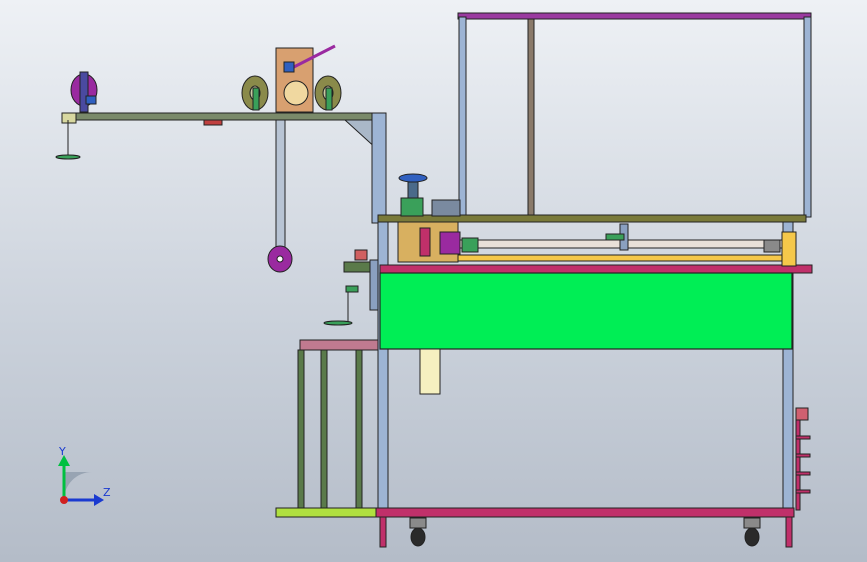  Describe the element at coordinates (62, 451) in the screenshot. I see `y-axis-label: Y` at that location.